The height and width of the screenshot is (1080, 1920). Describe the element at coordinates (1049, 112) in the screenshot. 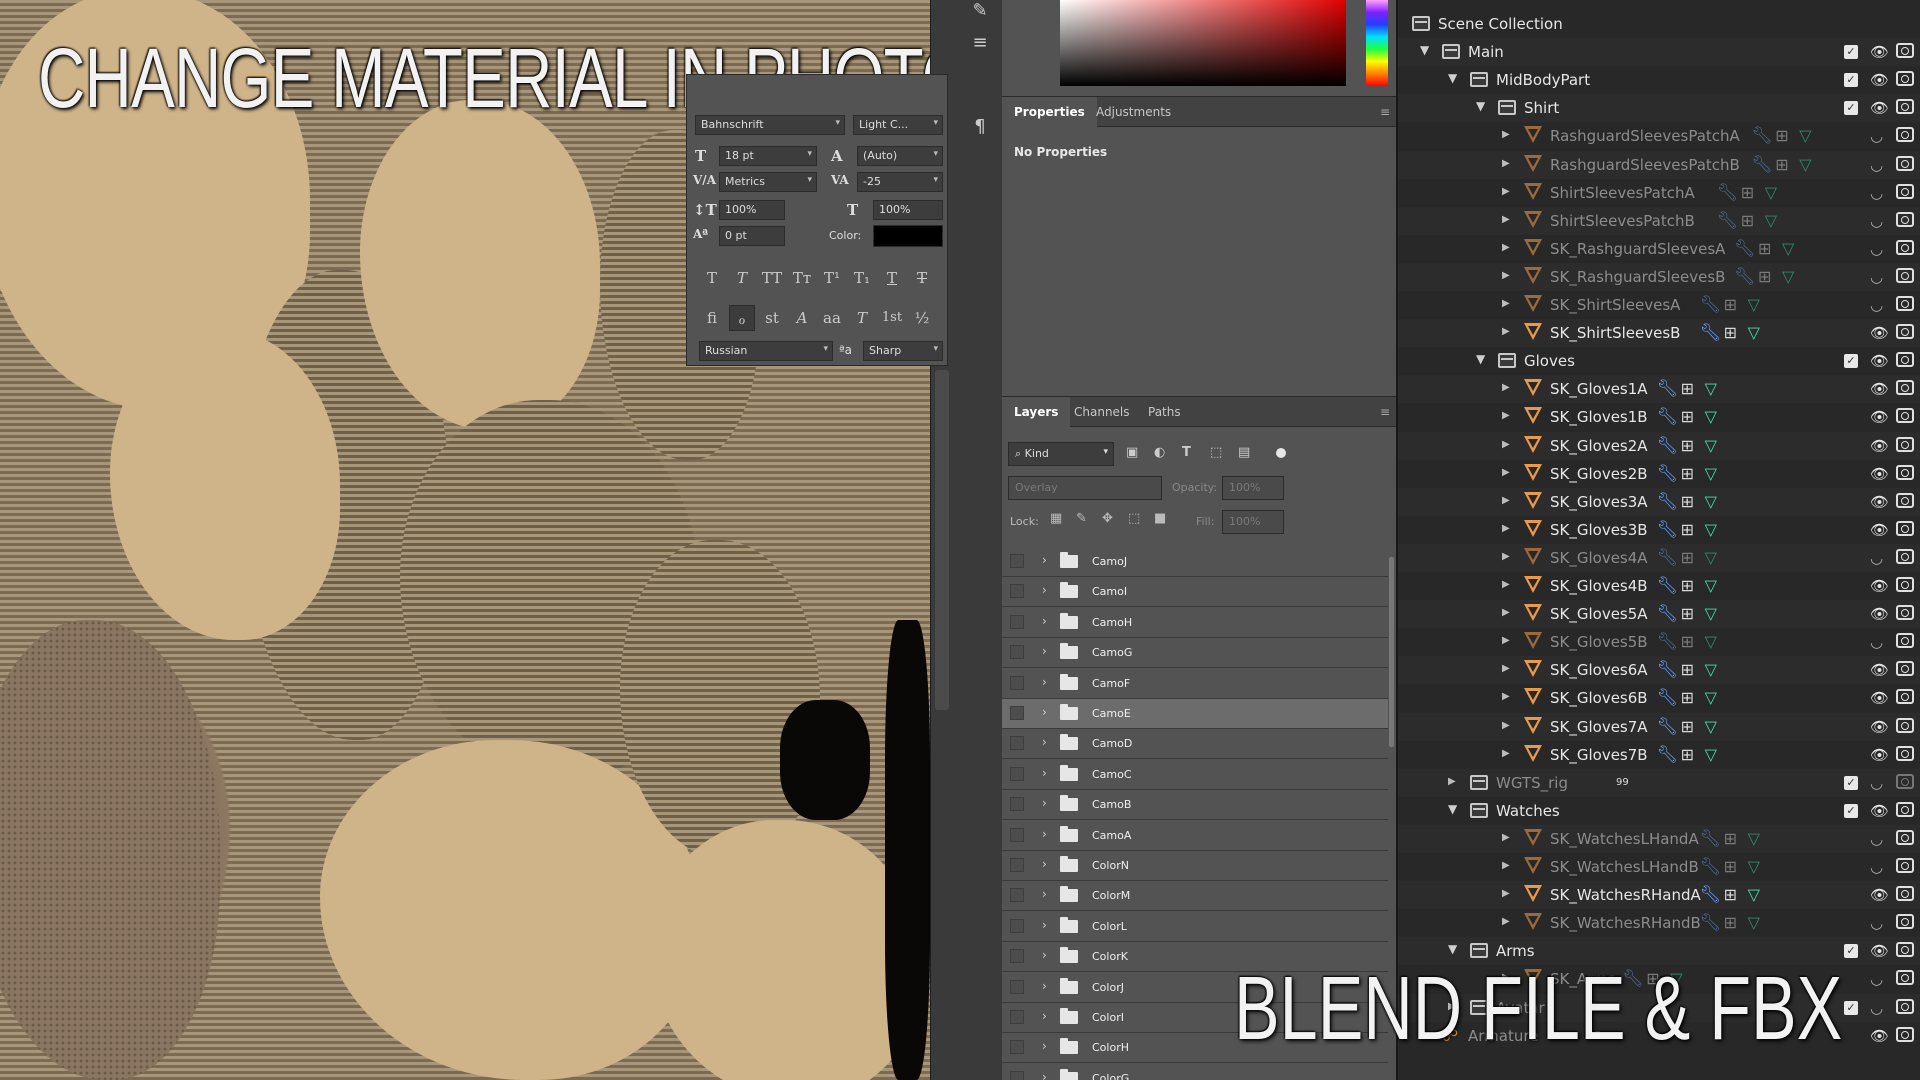

I see `tab-properties: Properties` at that location.